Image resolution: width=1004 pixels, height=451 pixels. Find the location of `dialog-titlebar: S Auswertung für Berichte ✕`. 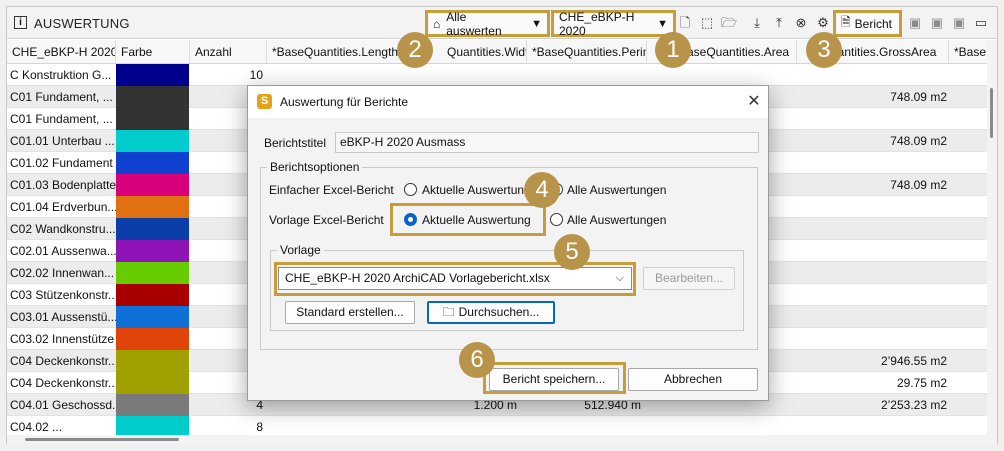

dialog-titlebar: S Auswertung für Berichte ✕ is located at coordinates (508, 102).